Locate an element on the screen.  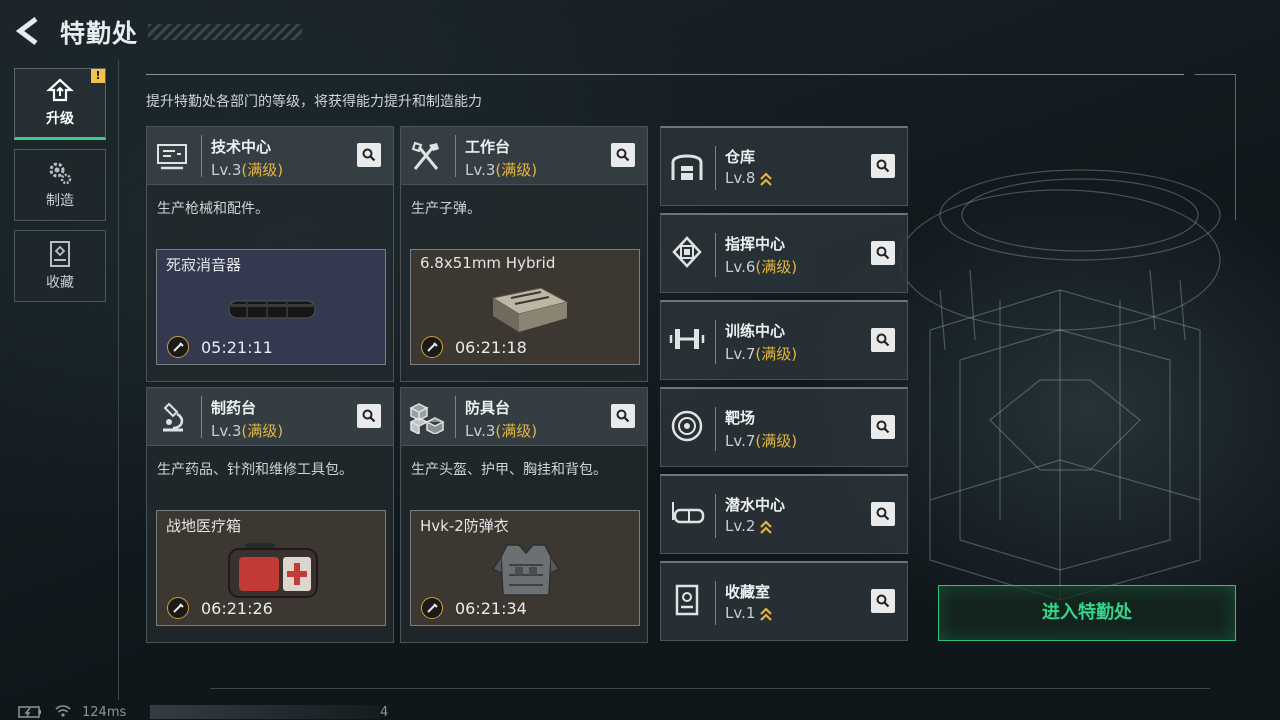
production-timer: 06:21:26 is located at coordinates (237, 608).